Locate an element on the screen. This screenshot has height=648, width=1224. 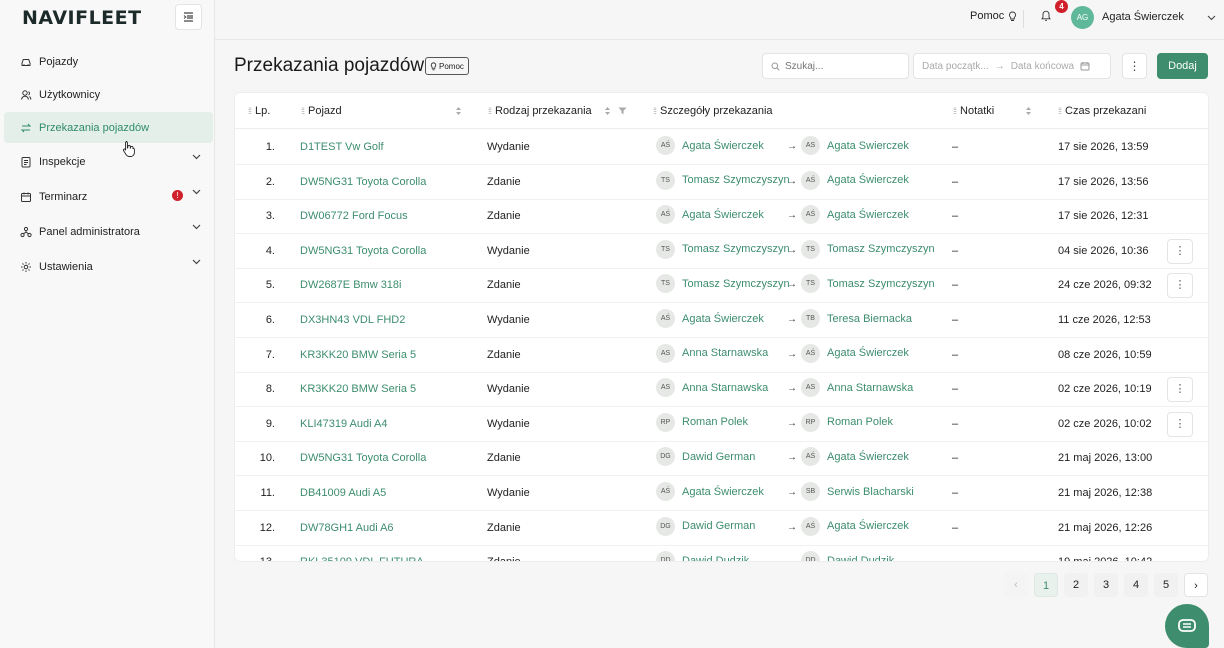
column-header-time: ⁞⁞ Czas przekazani is located at coordinates (1102, 111).